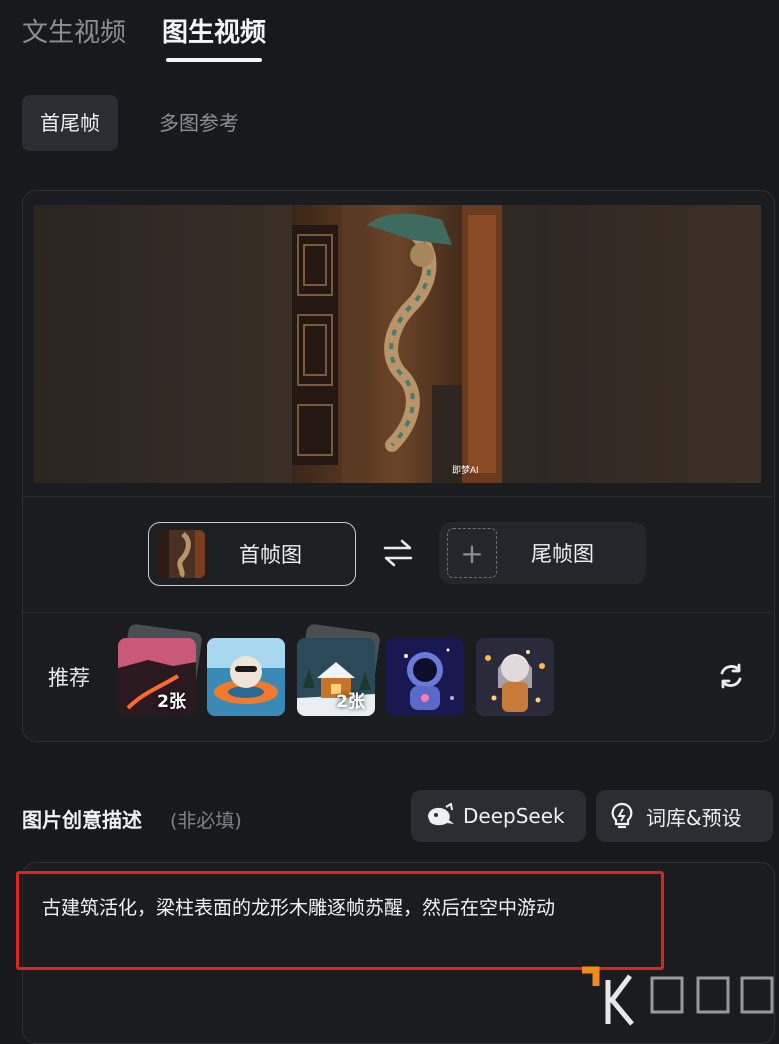  I want to click on first-frame-button: 首帧图, so click(252, 554).